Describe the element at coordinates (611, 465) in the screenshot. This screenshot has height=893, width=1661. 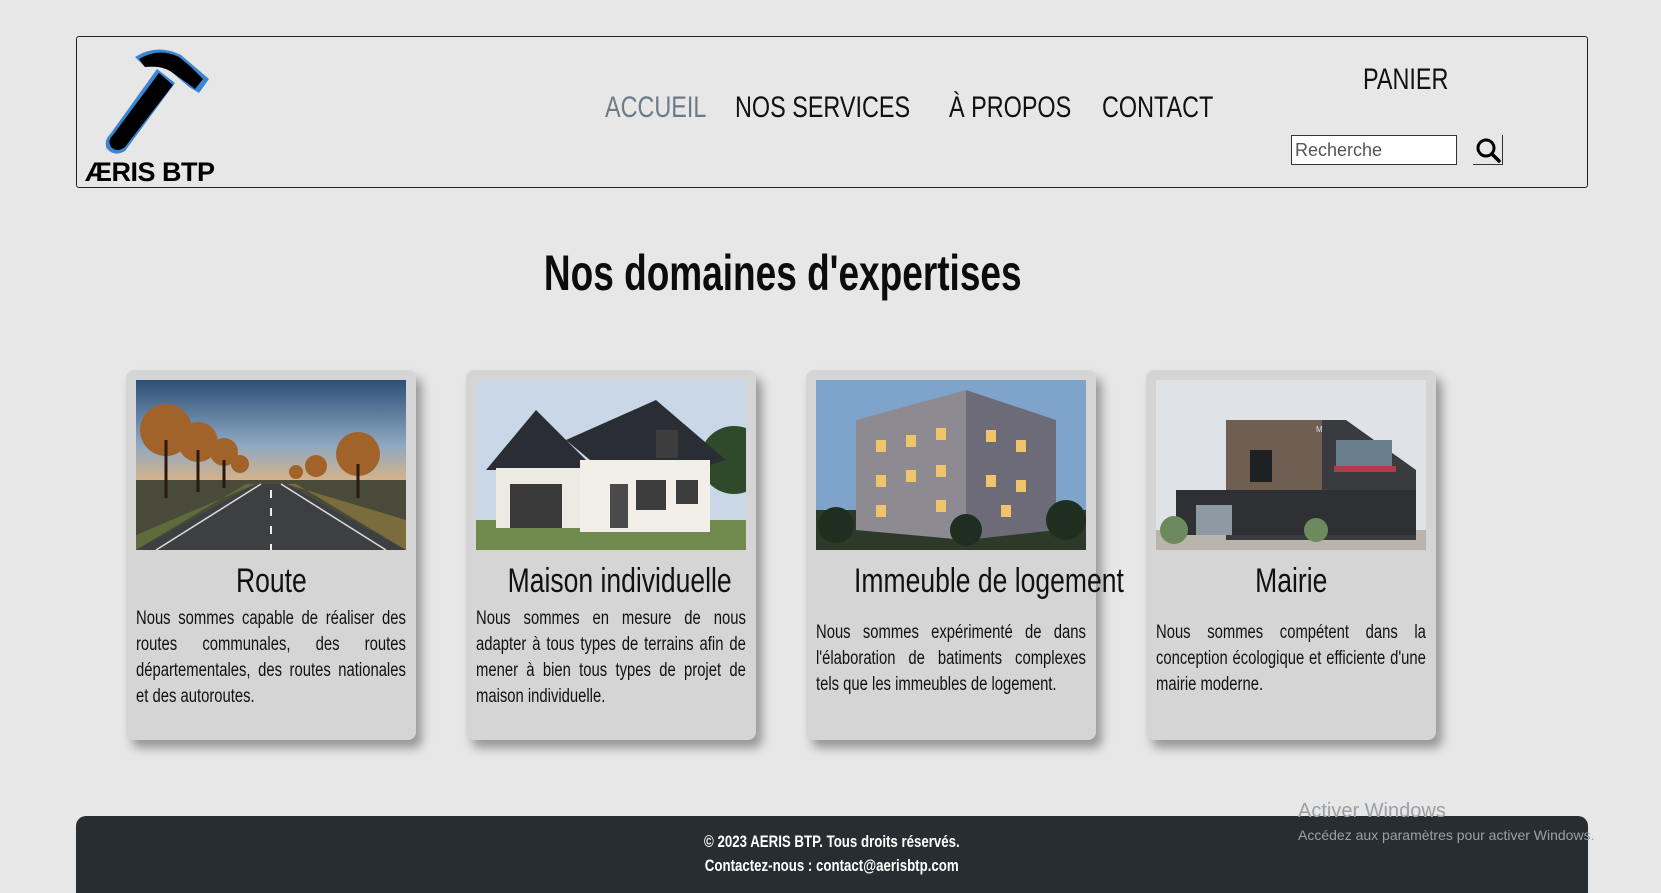
I see `house-photo` at that location.